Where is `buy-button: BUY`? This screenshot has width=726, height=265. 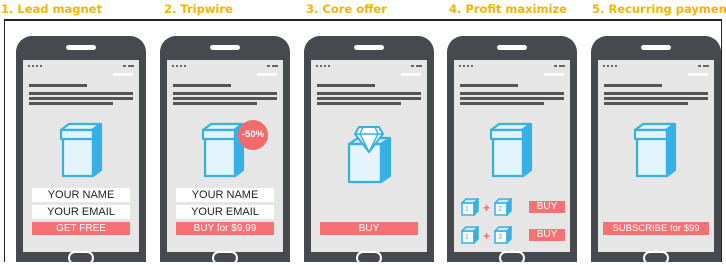 buy-button: BUY is located at coordinates (369, 228).